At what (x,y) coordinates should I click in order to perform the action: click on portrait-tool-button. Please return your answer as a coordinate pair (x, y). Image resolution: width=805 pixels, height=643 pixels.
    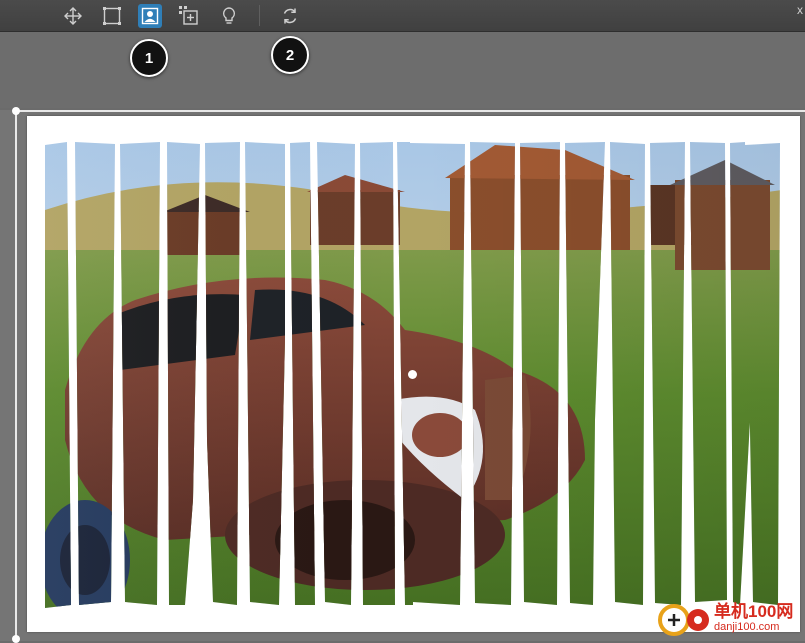
    Looking at the image, I should click on (150, 16).